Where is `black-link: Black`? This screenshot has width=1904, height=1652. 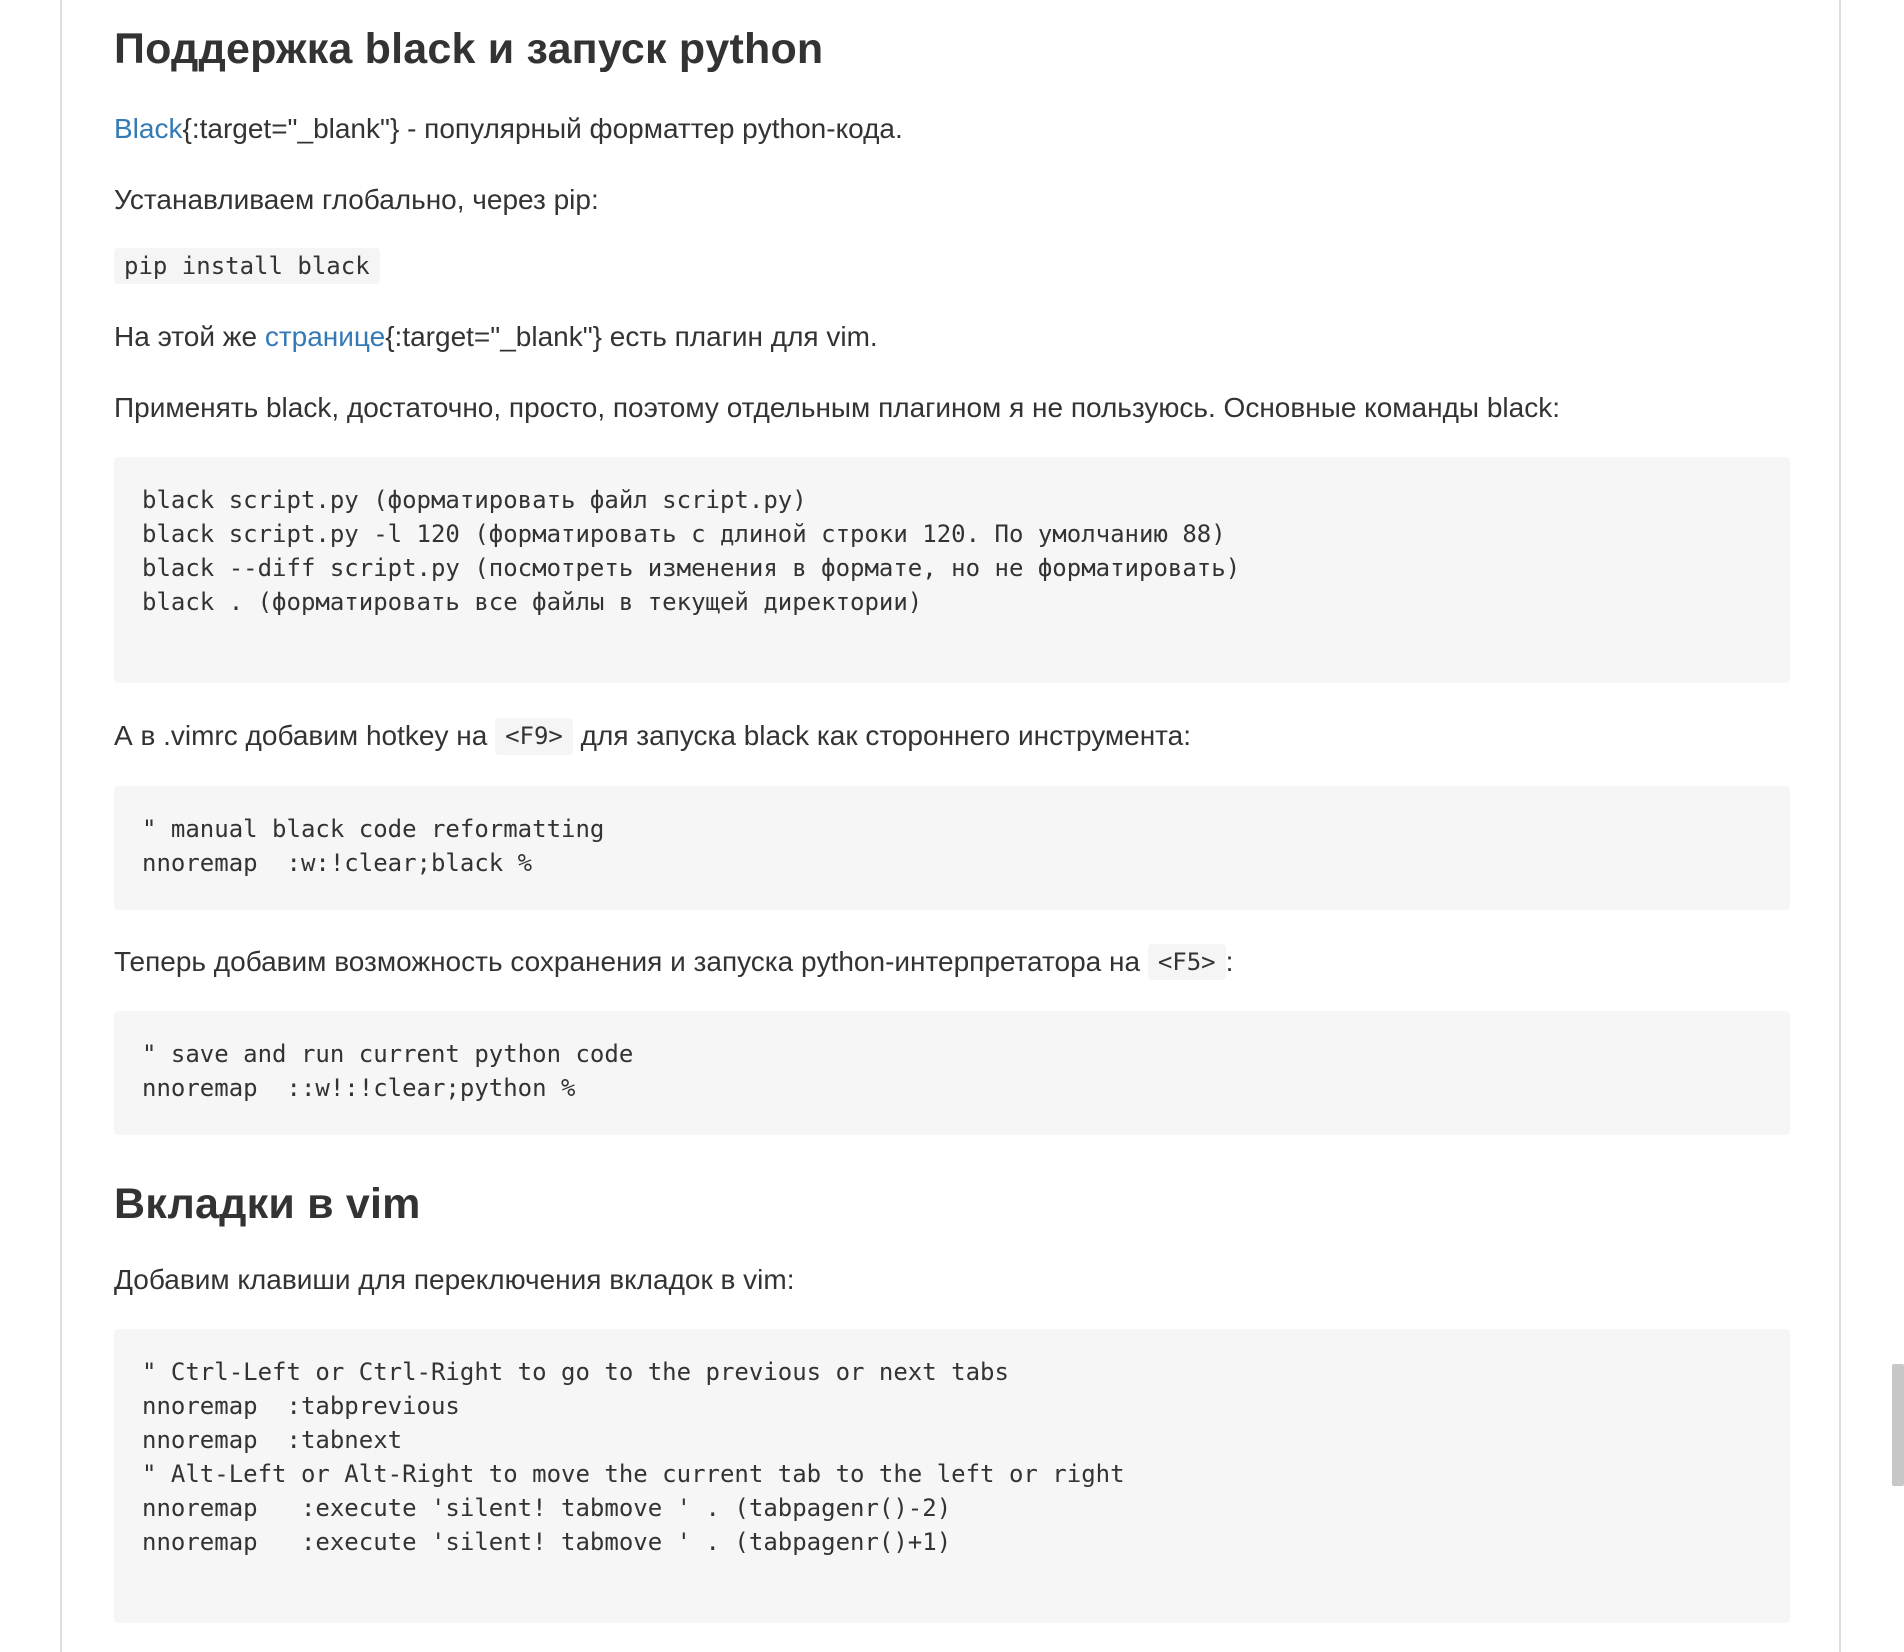
black-link: Black is located at coordinates (148, 128).